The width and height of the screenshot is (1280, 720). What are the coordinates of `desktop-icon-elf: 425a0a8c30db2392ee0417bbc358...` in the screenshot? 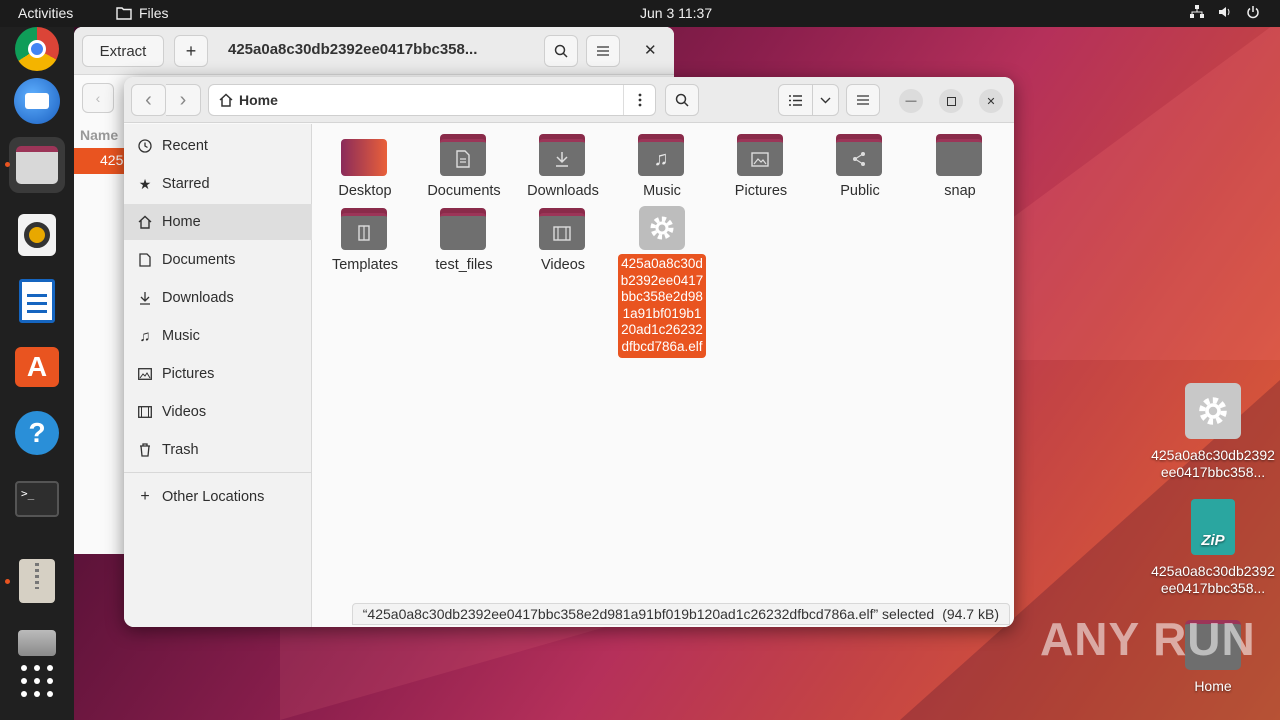 It's located at (1213, 432).